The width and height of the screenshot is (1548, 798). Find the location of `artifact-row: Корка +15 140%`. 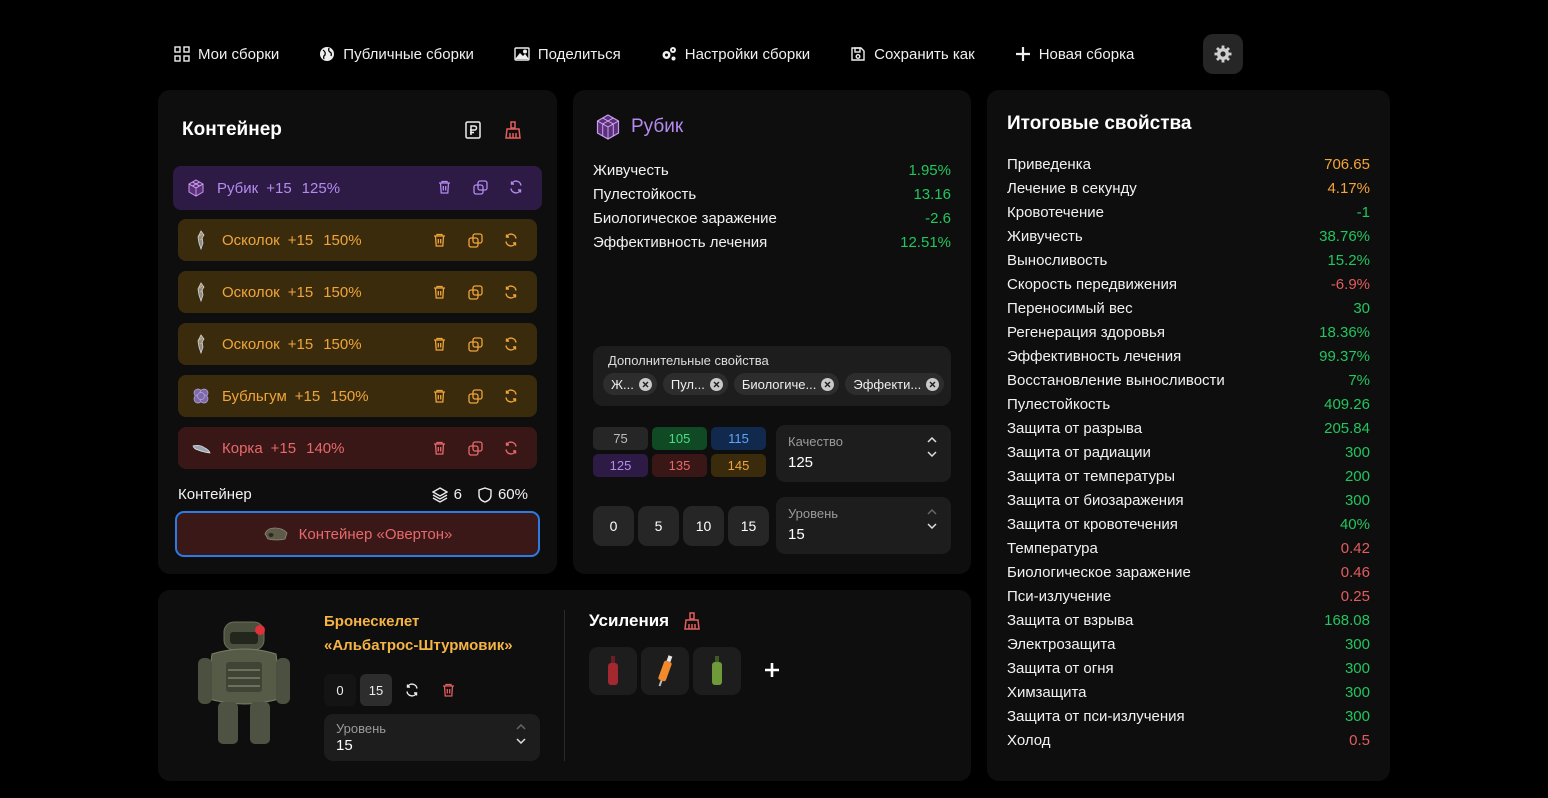

artifact-row: Корка +15 140% is located at coordinates (357, 448).